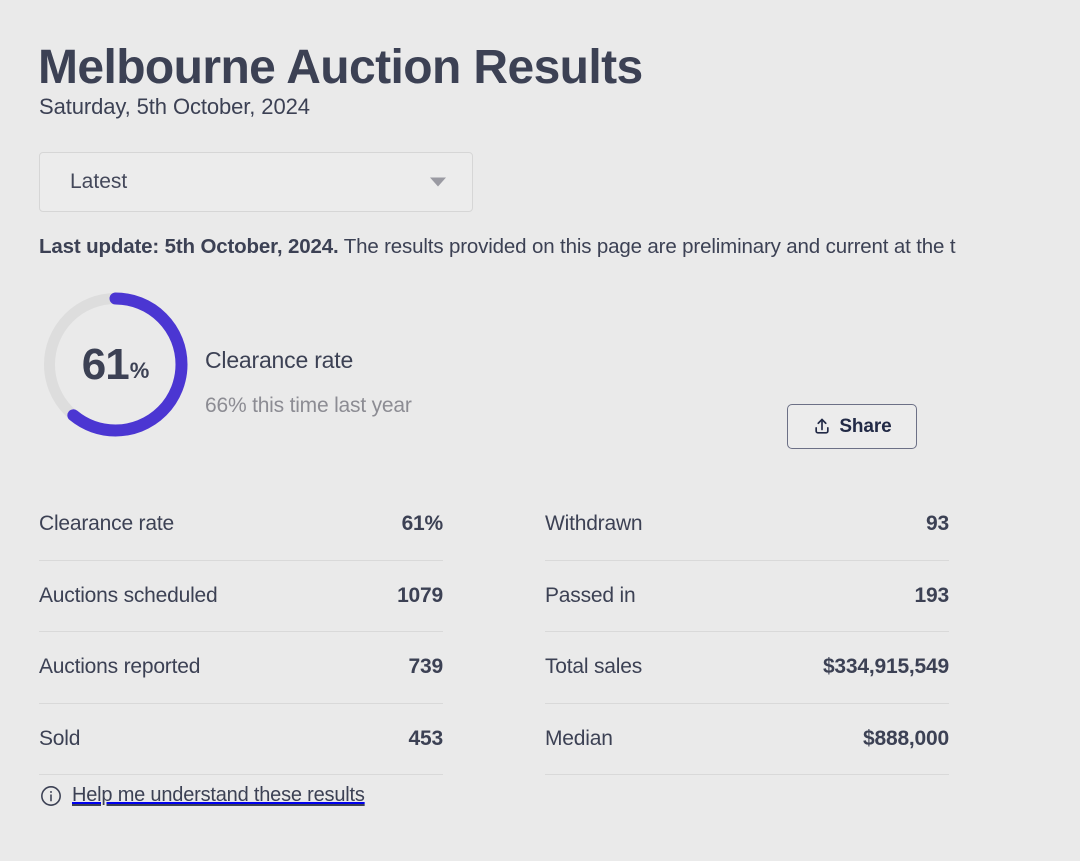 This screenshot has width=1080, height=861. Describe the element at coordinates (99, 181) in the screenshot. I see `period-select-value: Latest` at that location.